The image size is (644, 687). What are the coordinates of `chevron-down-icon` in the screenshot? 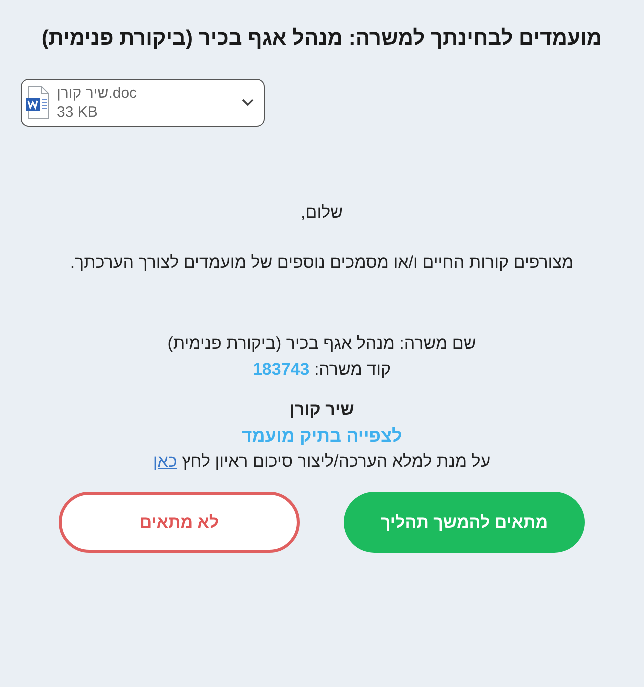 It's located at (248, 103).